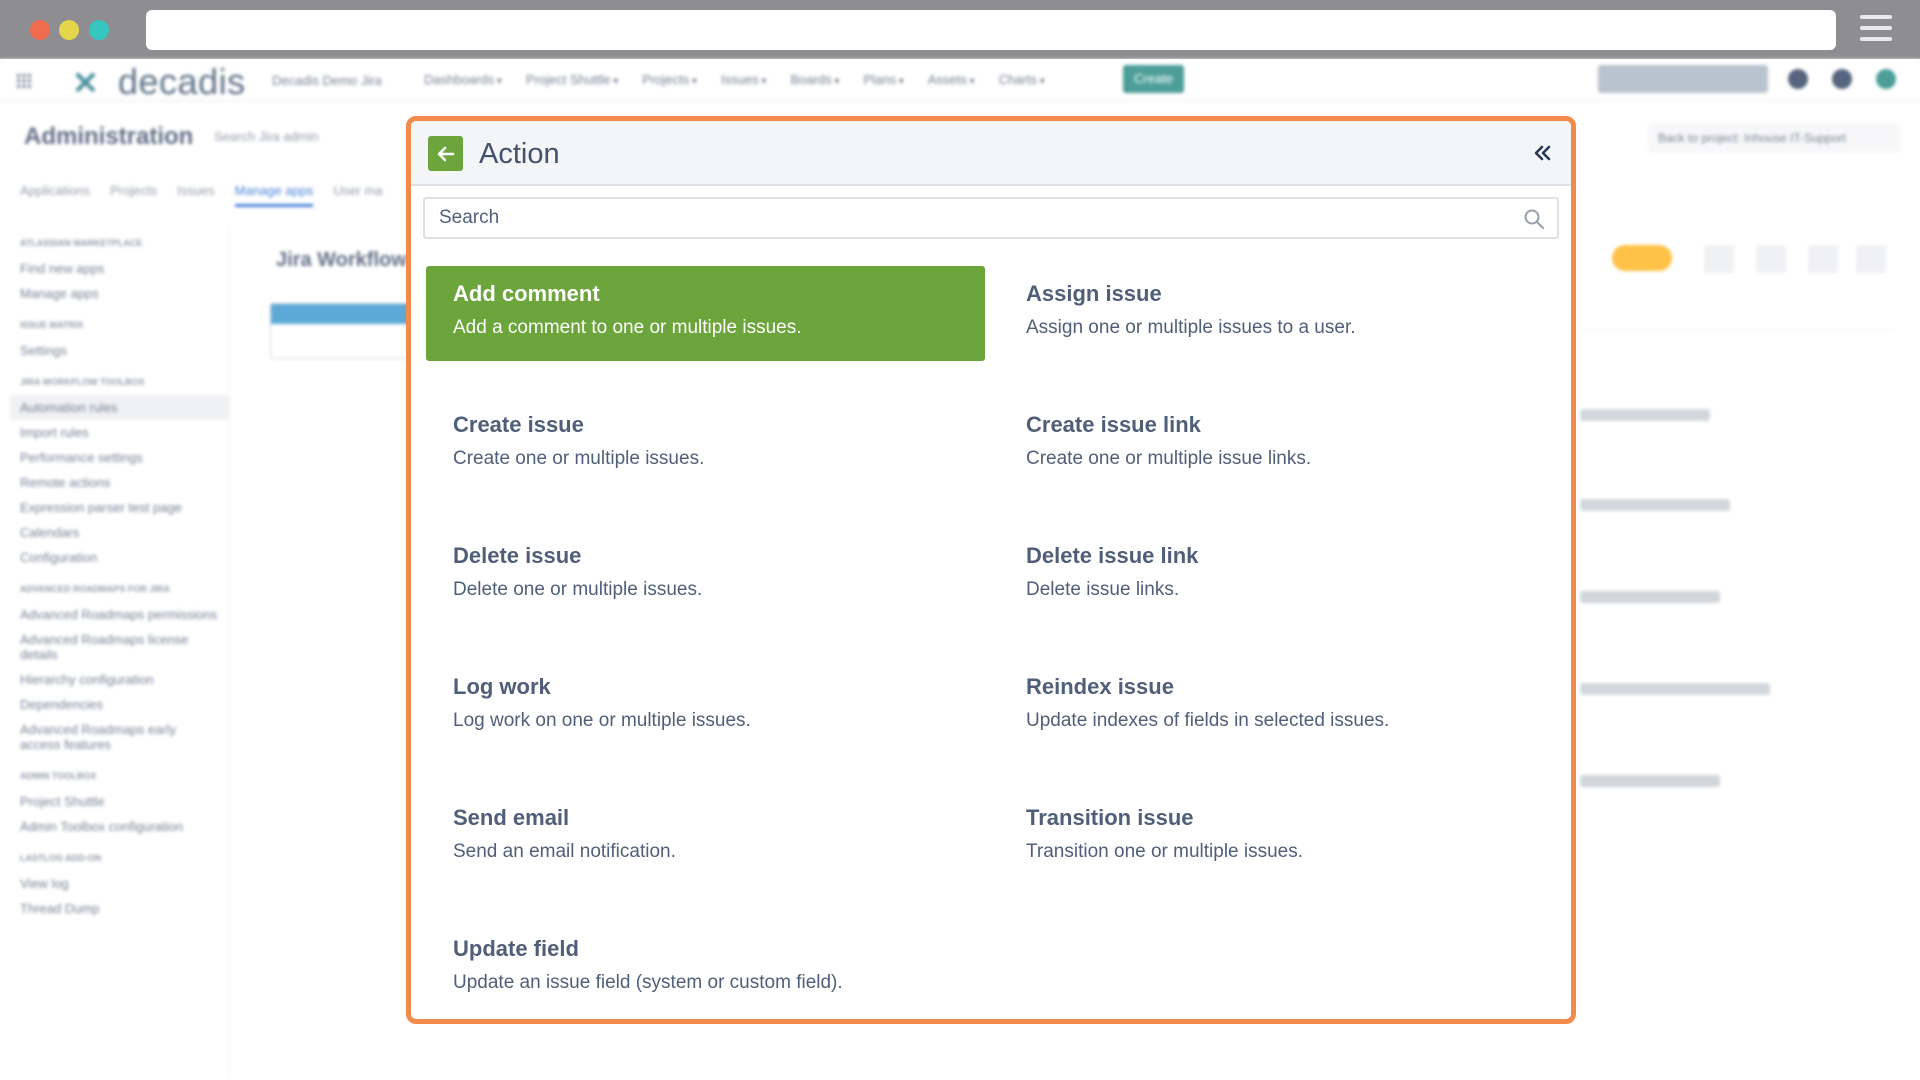 The width and height of the screenshot is (1920, 1080). What do you see at coordinates (1100, 686) in the screenshot?
I see `action-name: Reindex issue` at bounding box center [1100, 686].